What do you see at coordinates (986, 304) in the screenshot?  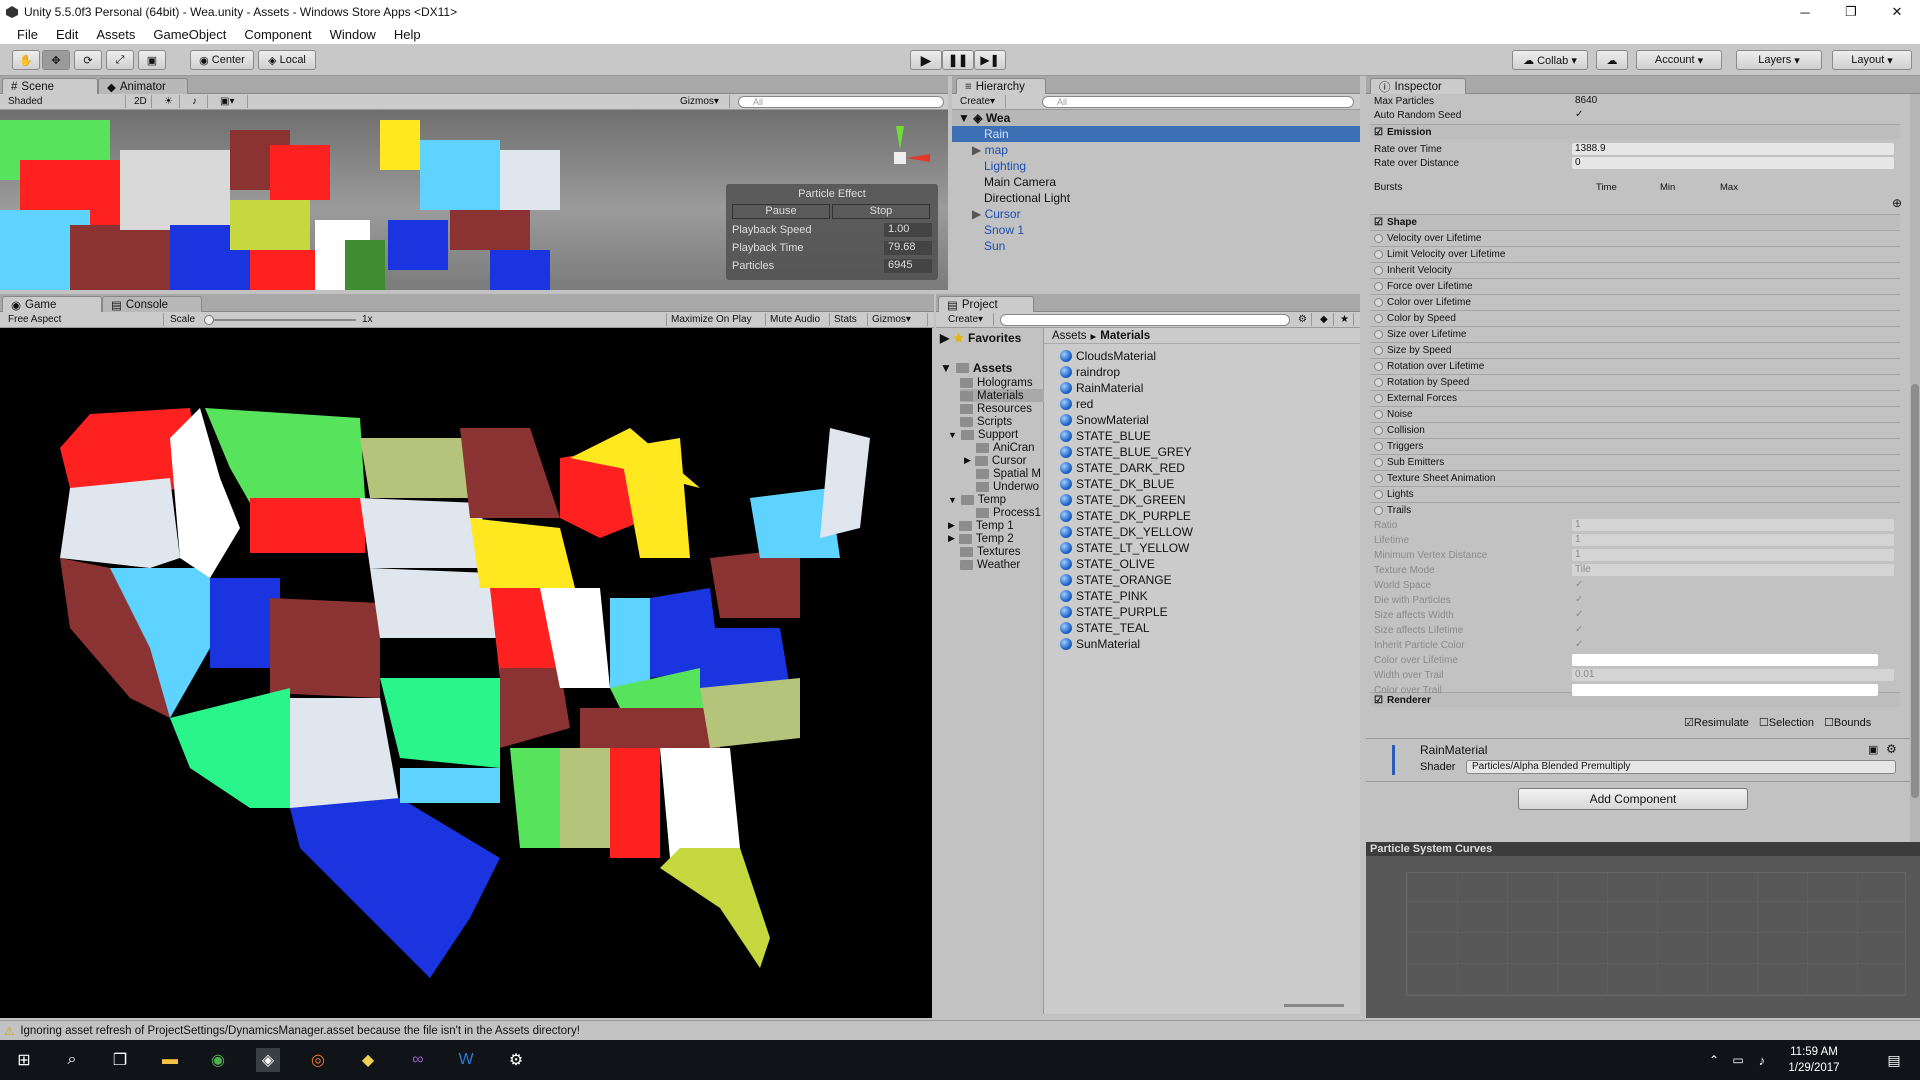 I see `tab-project: ▤ Project` at bounding box center [986, 304].